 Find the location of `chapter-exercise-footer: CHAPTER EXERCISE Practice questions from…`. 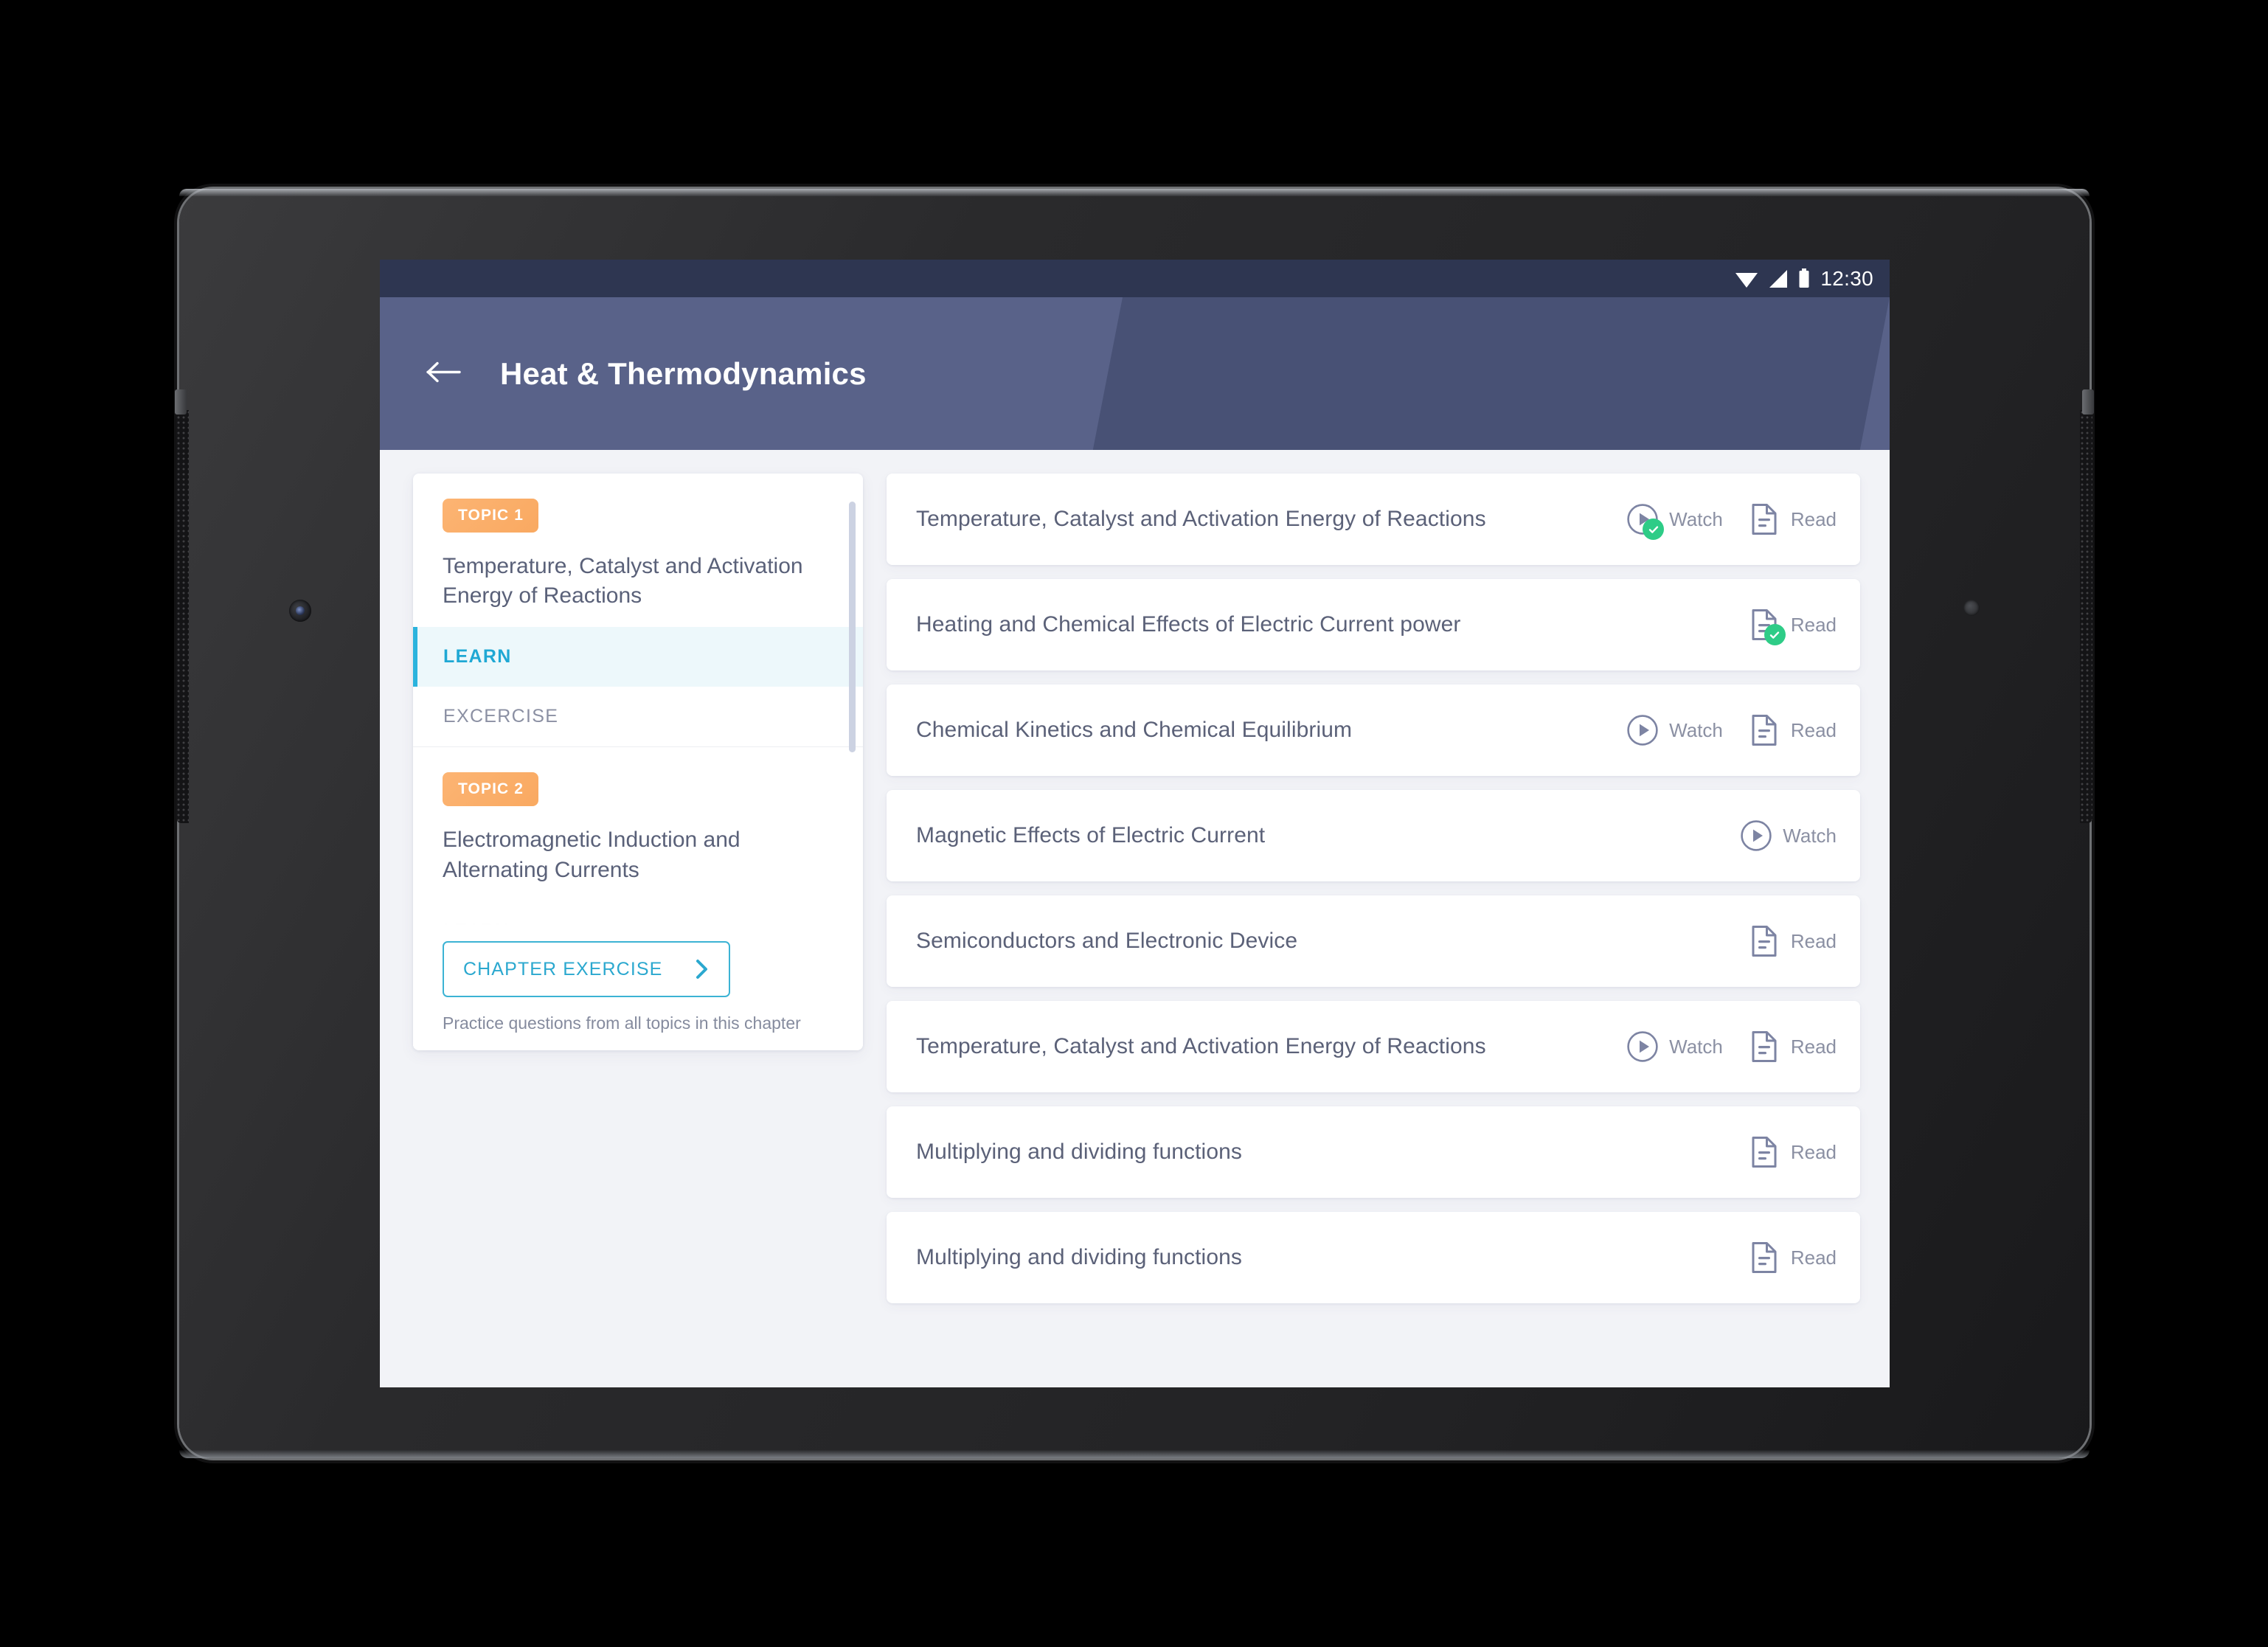

chapter-exercise-footer: CHAPTER EXERCISE Practice questions from… is located at coordinates (638, 991).